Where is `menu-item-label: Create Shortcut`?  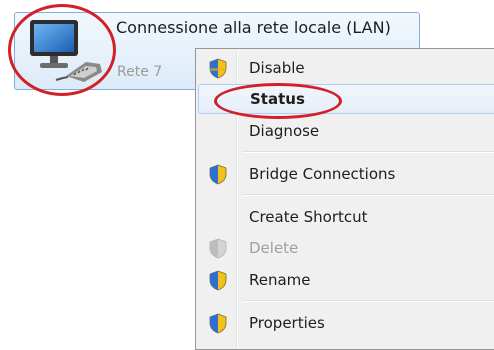
menu-item-label: Create Shortcut is located at coordinates (308, 217).